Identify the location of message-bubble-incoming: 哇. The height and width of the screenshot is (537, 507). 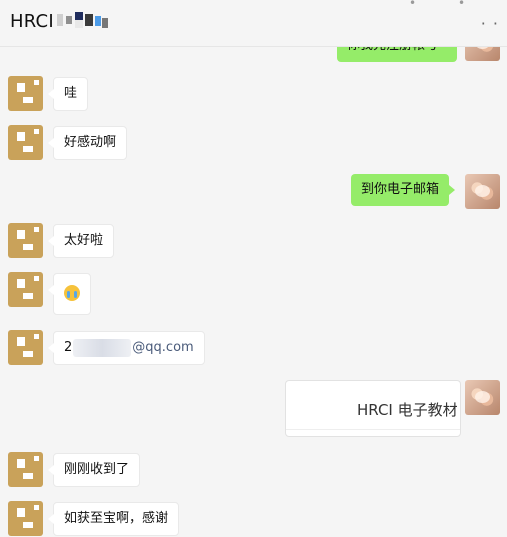
(68, 94).